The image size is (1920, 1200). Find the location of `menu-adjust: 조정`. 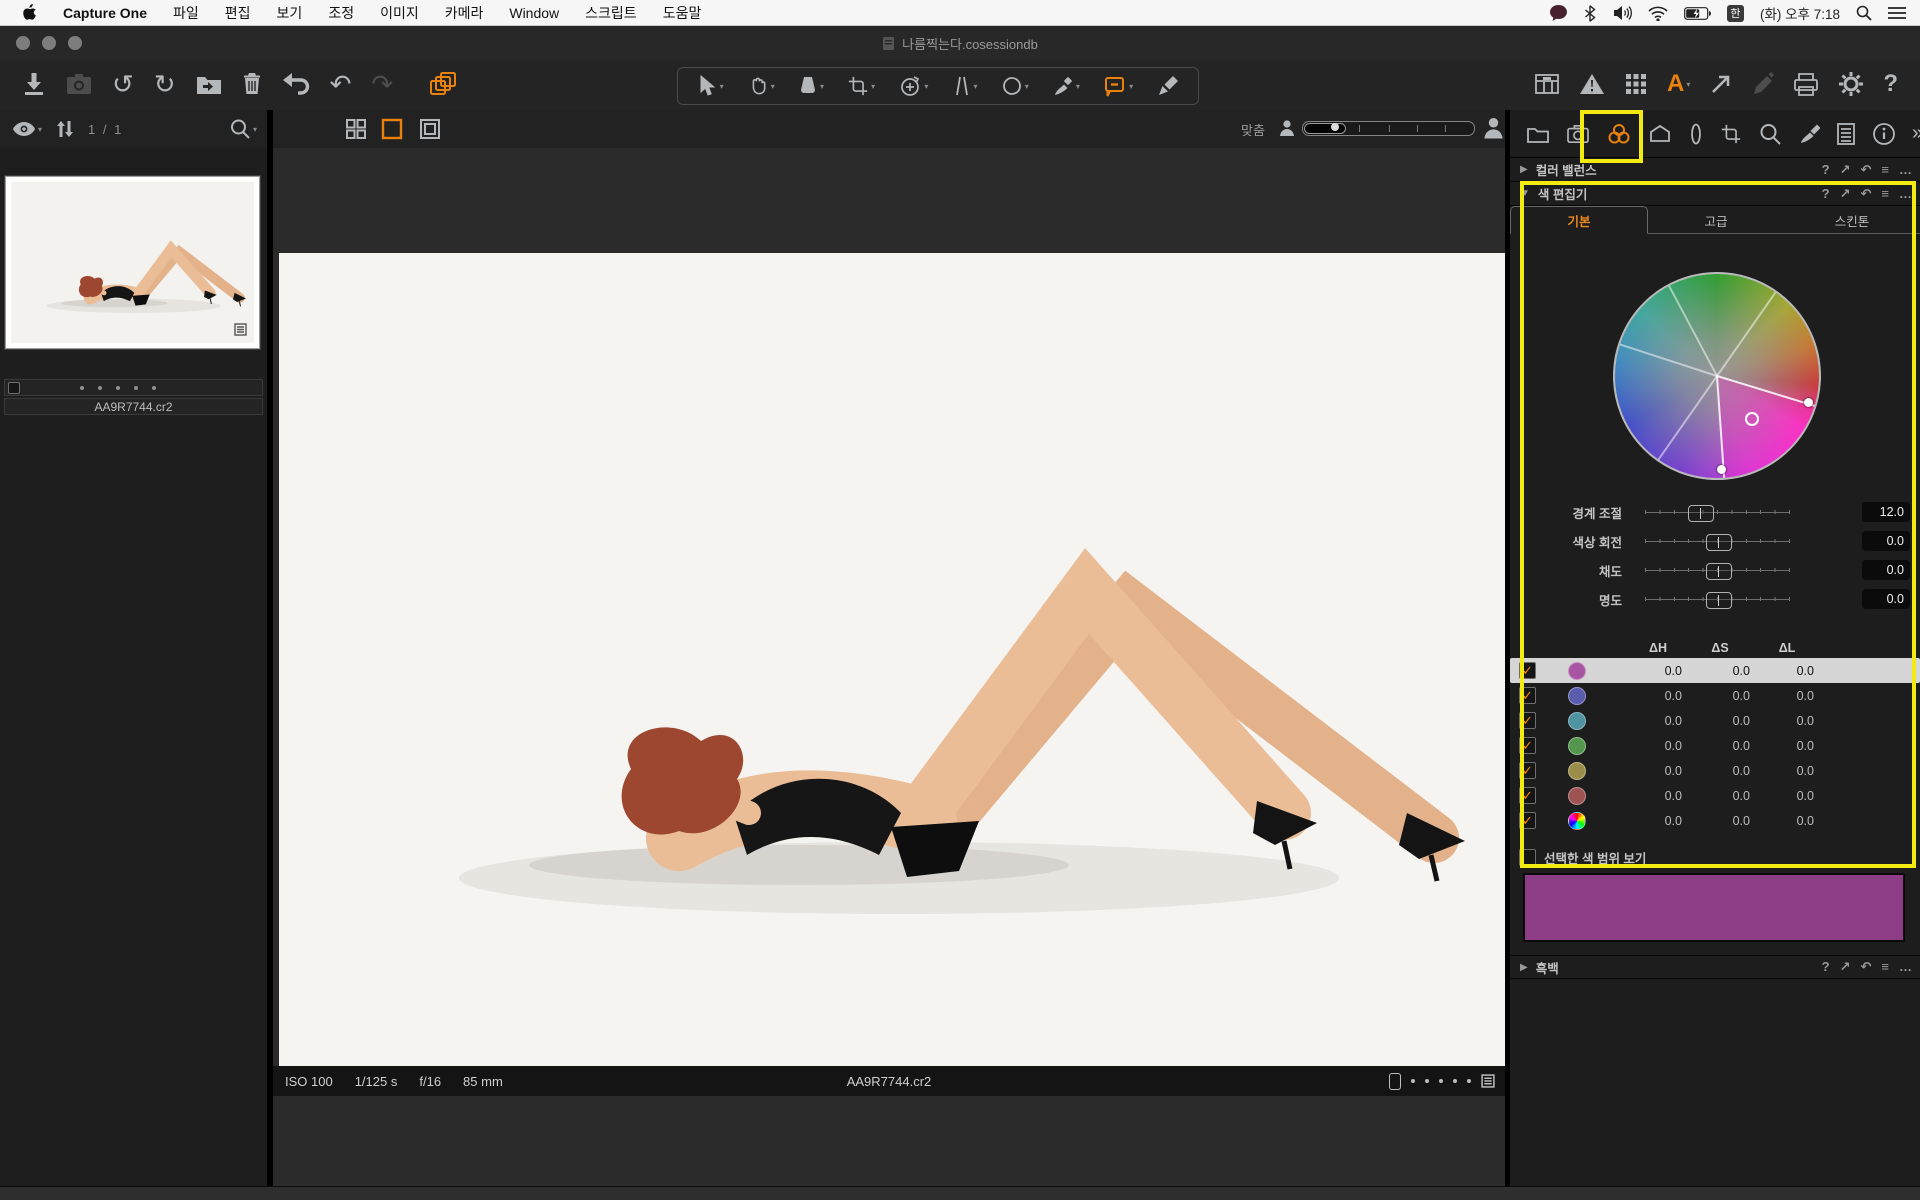

menu-adjust: 조정 is located at coordinates (341, 13).